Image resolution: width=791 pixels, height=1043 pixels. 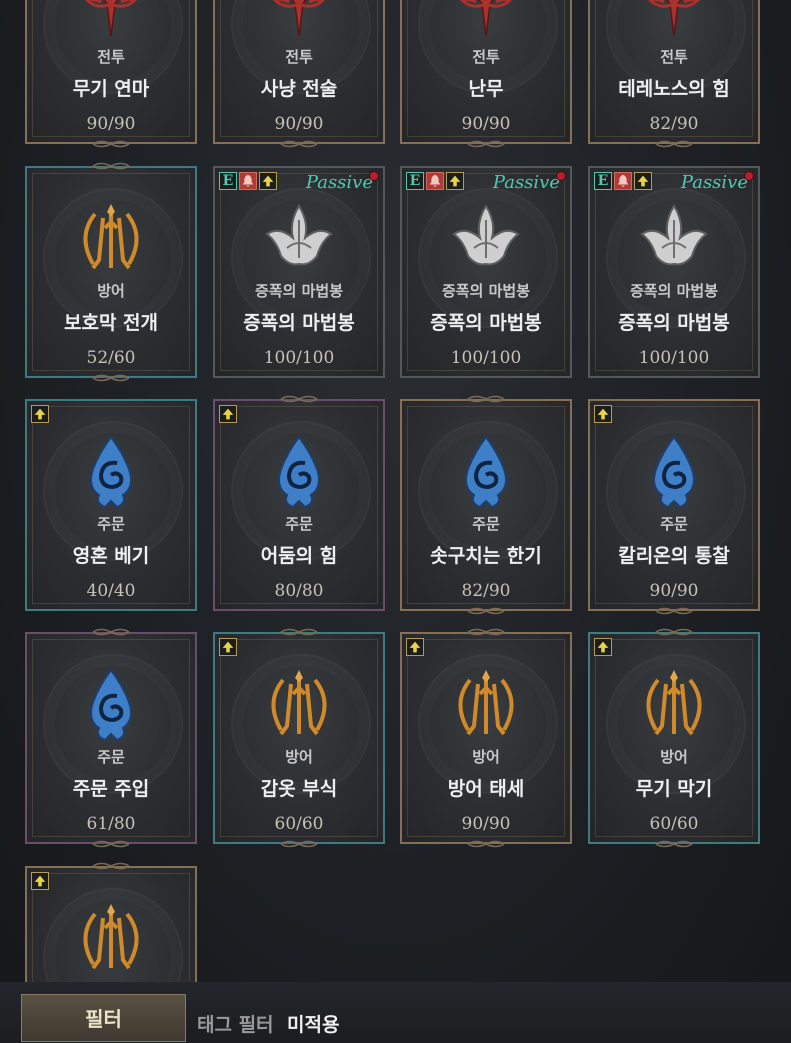 What do you see at coordinates (486, 738) in the screenshot?
I see `skill-card-defensive-stance: 방어 방어 태세 90/90` at bounding box center [486, 738].